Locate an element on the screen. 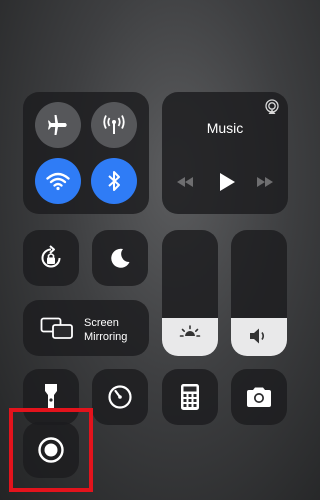  music-title: Music is located at coordinates (225, 128).